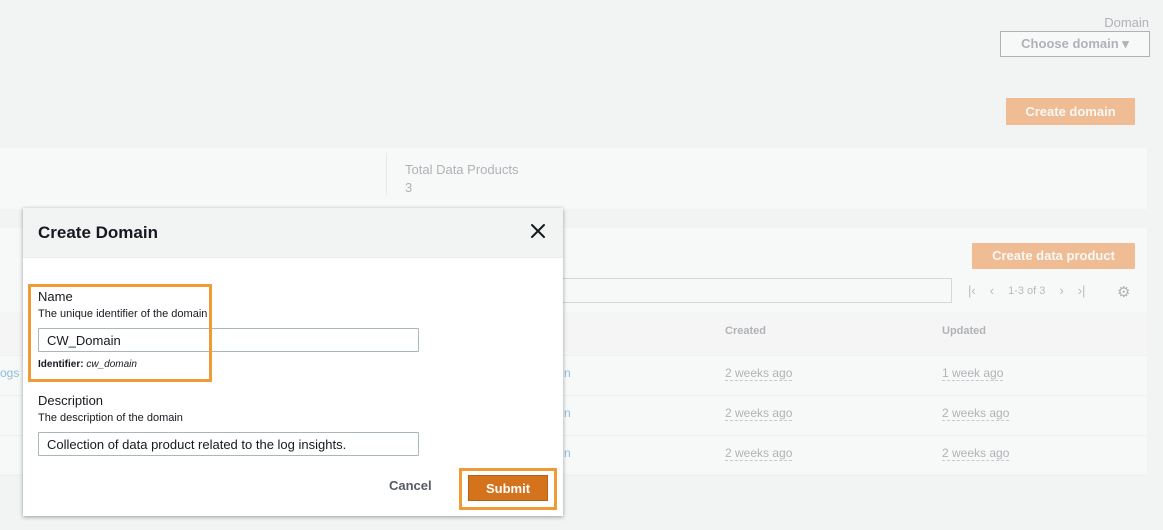 This screenshot has height=530, width=1163. I want to click on first-page-icon: |‹, so click(972, 290).